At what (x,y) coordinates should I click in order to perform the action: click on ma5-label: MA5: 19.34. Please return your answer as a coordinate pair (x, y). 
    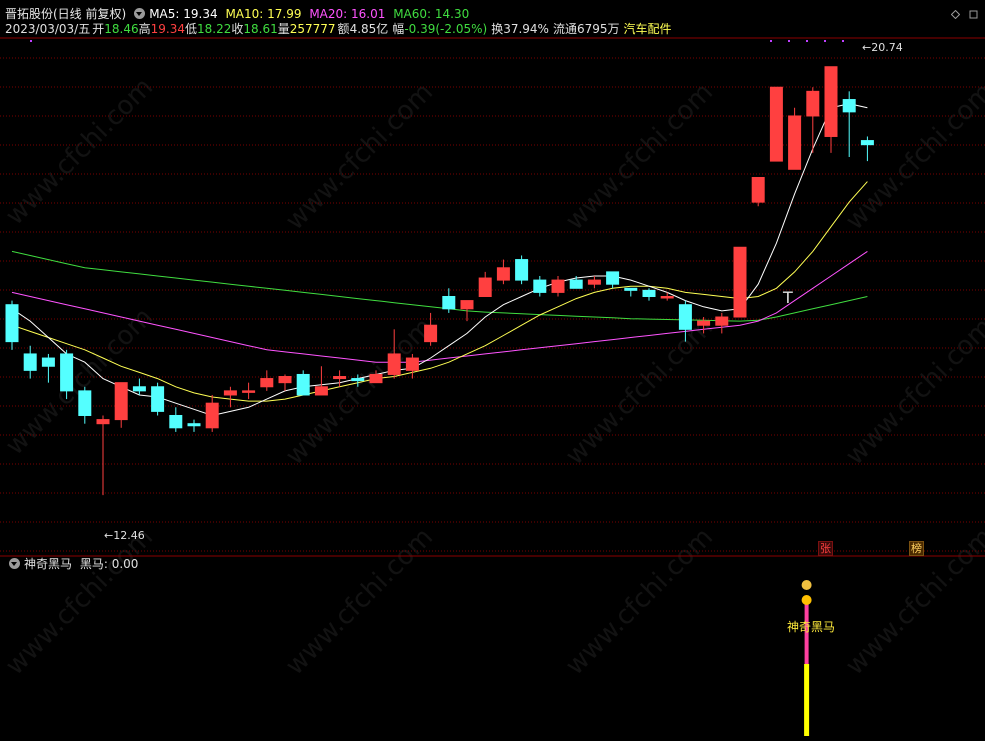
    Looking at the image, I should click on (183, 14).